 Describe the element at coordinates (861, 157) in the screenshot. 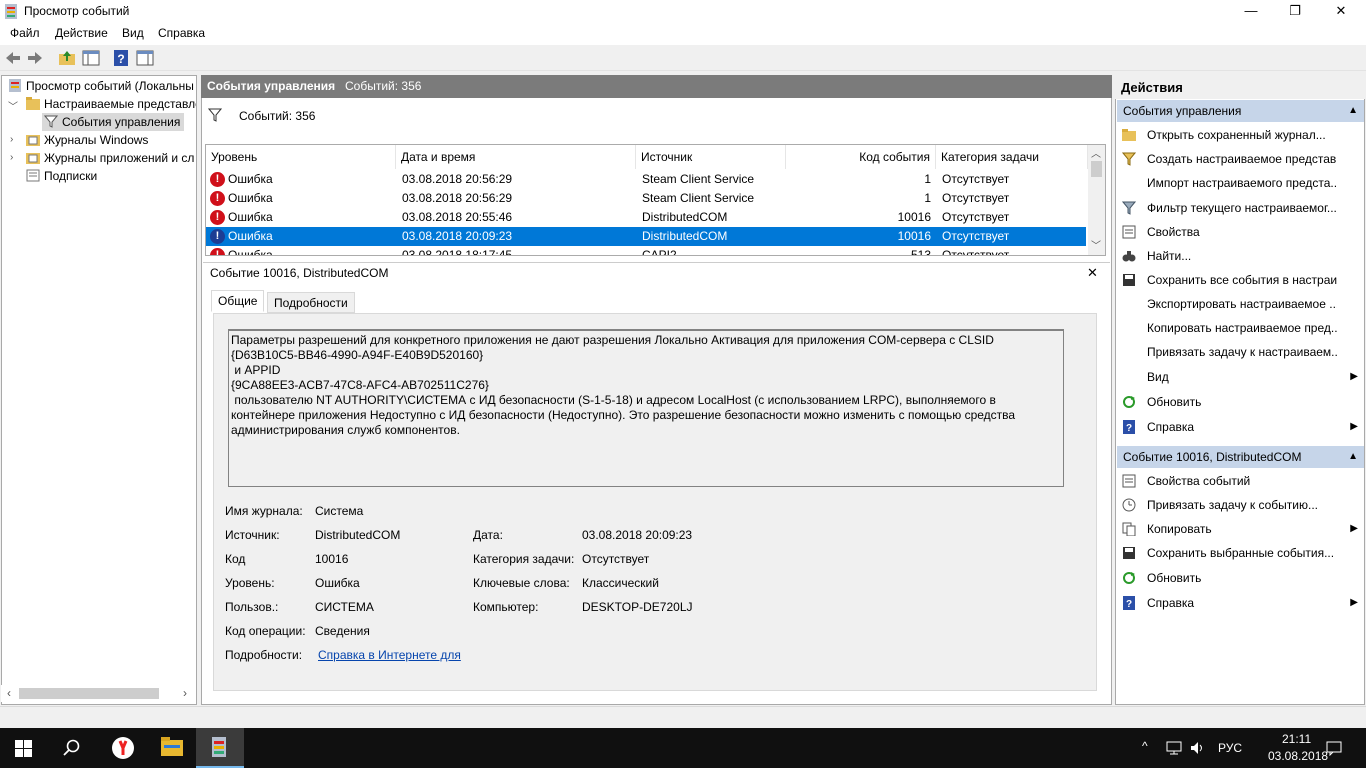

I see `column-header-event-id: Код события` at that location.